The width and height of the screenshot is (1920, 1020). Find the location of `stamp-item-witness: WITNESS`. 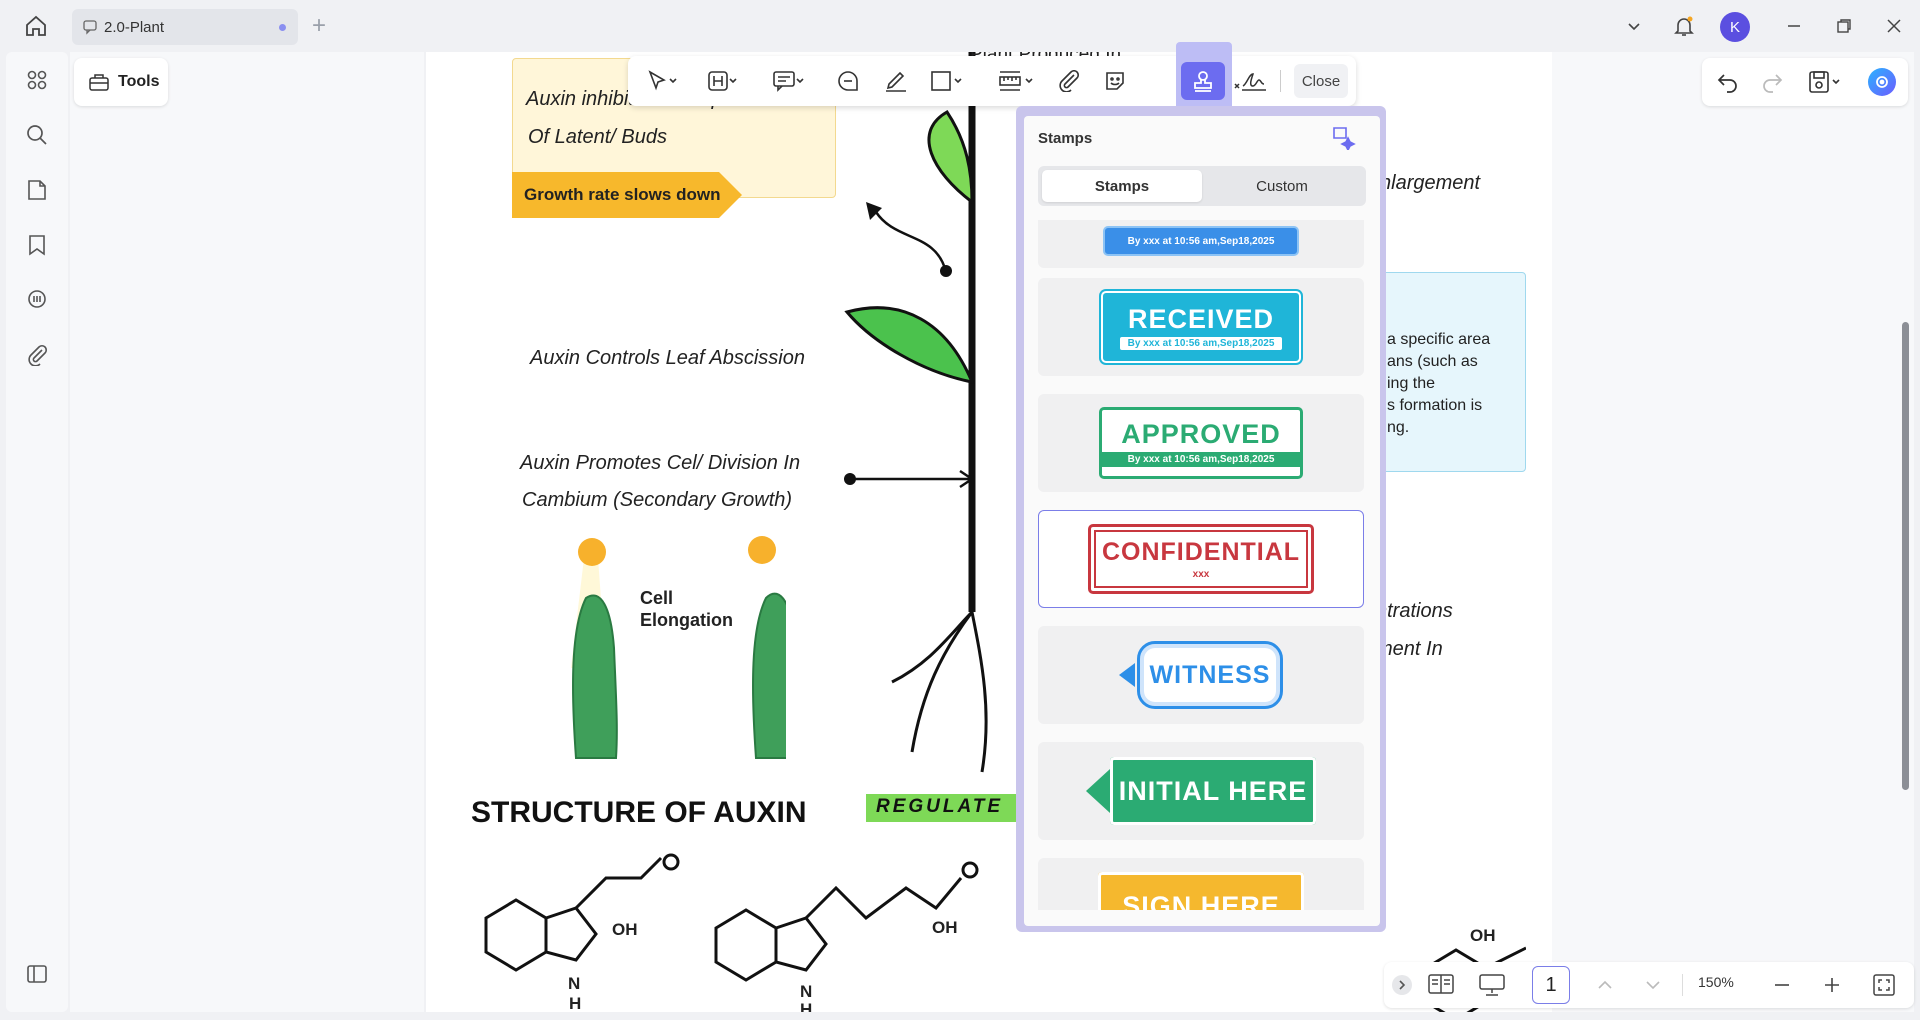

stamp-item-witness: WITNESS is located at coordinates (1201, 675).